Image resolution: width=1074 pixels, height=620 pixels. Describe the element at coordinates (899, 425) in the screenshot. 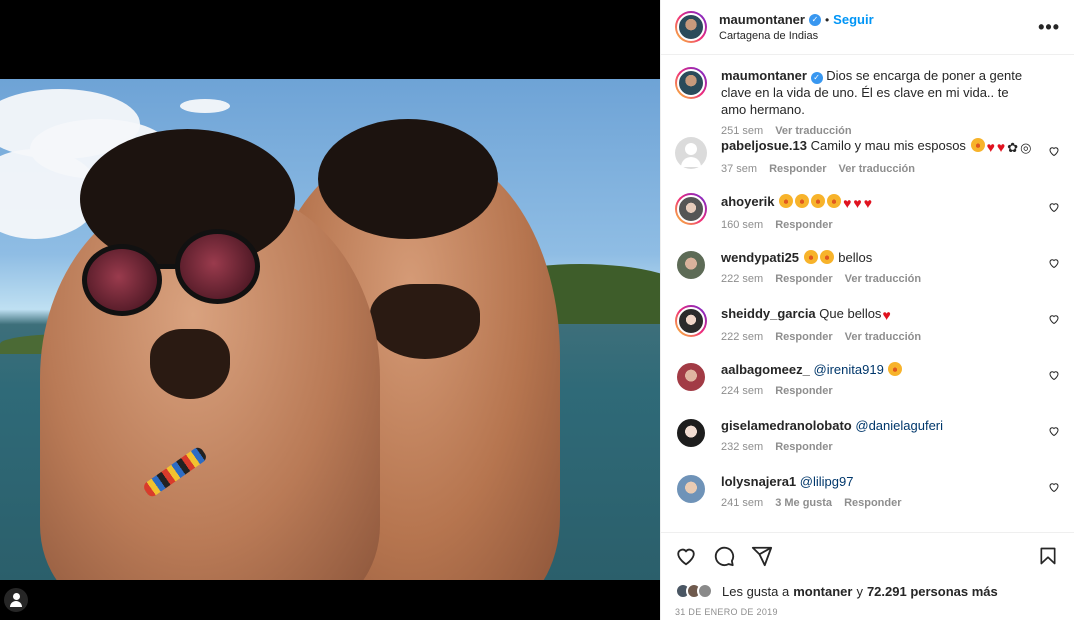

I see `comment-mention: @danielaguferi` at that location.